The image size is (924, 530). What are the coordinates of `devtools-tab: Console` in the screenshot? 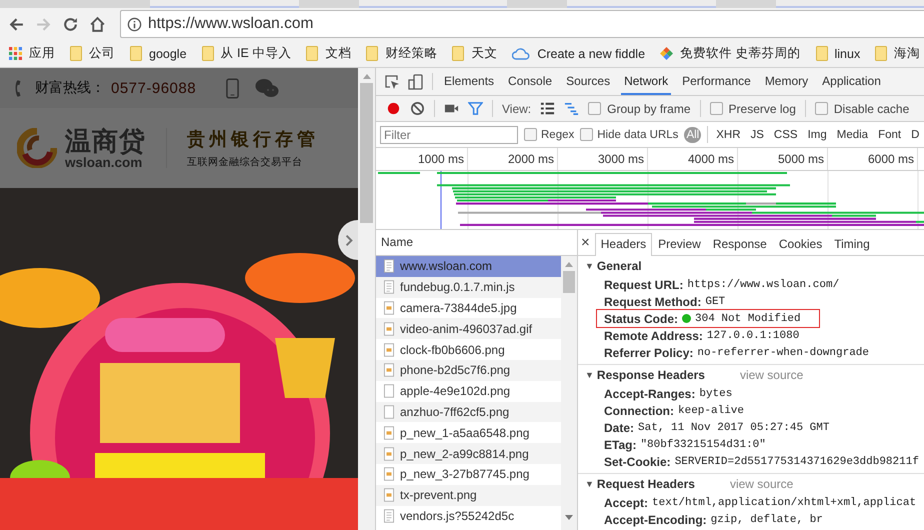 It's located at (530, 81).